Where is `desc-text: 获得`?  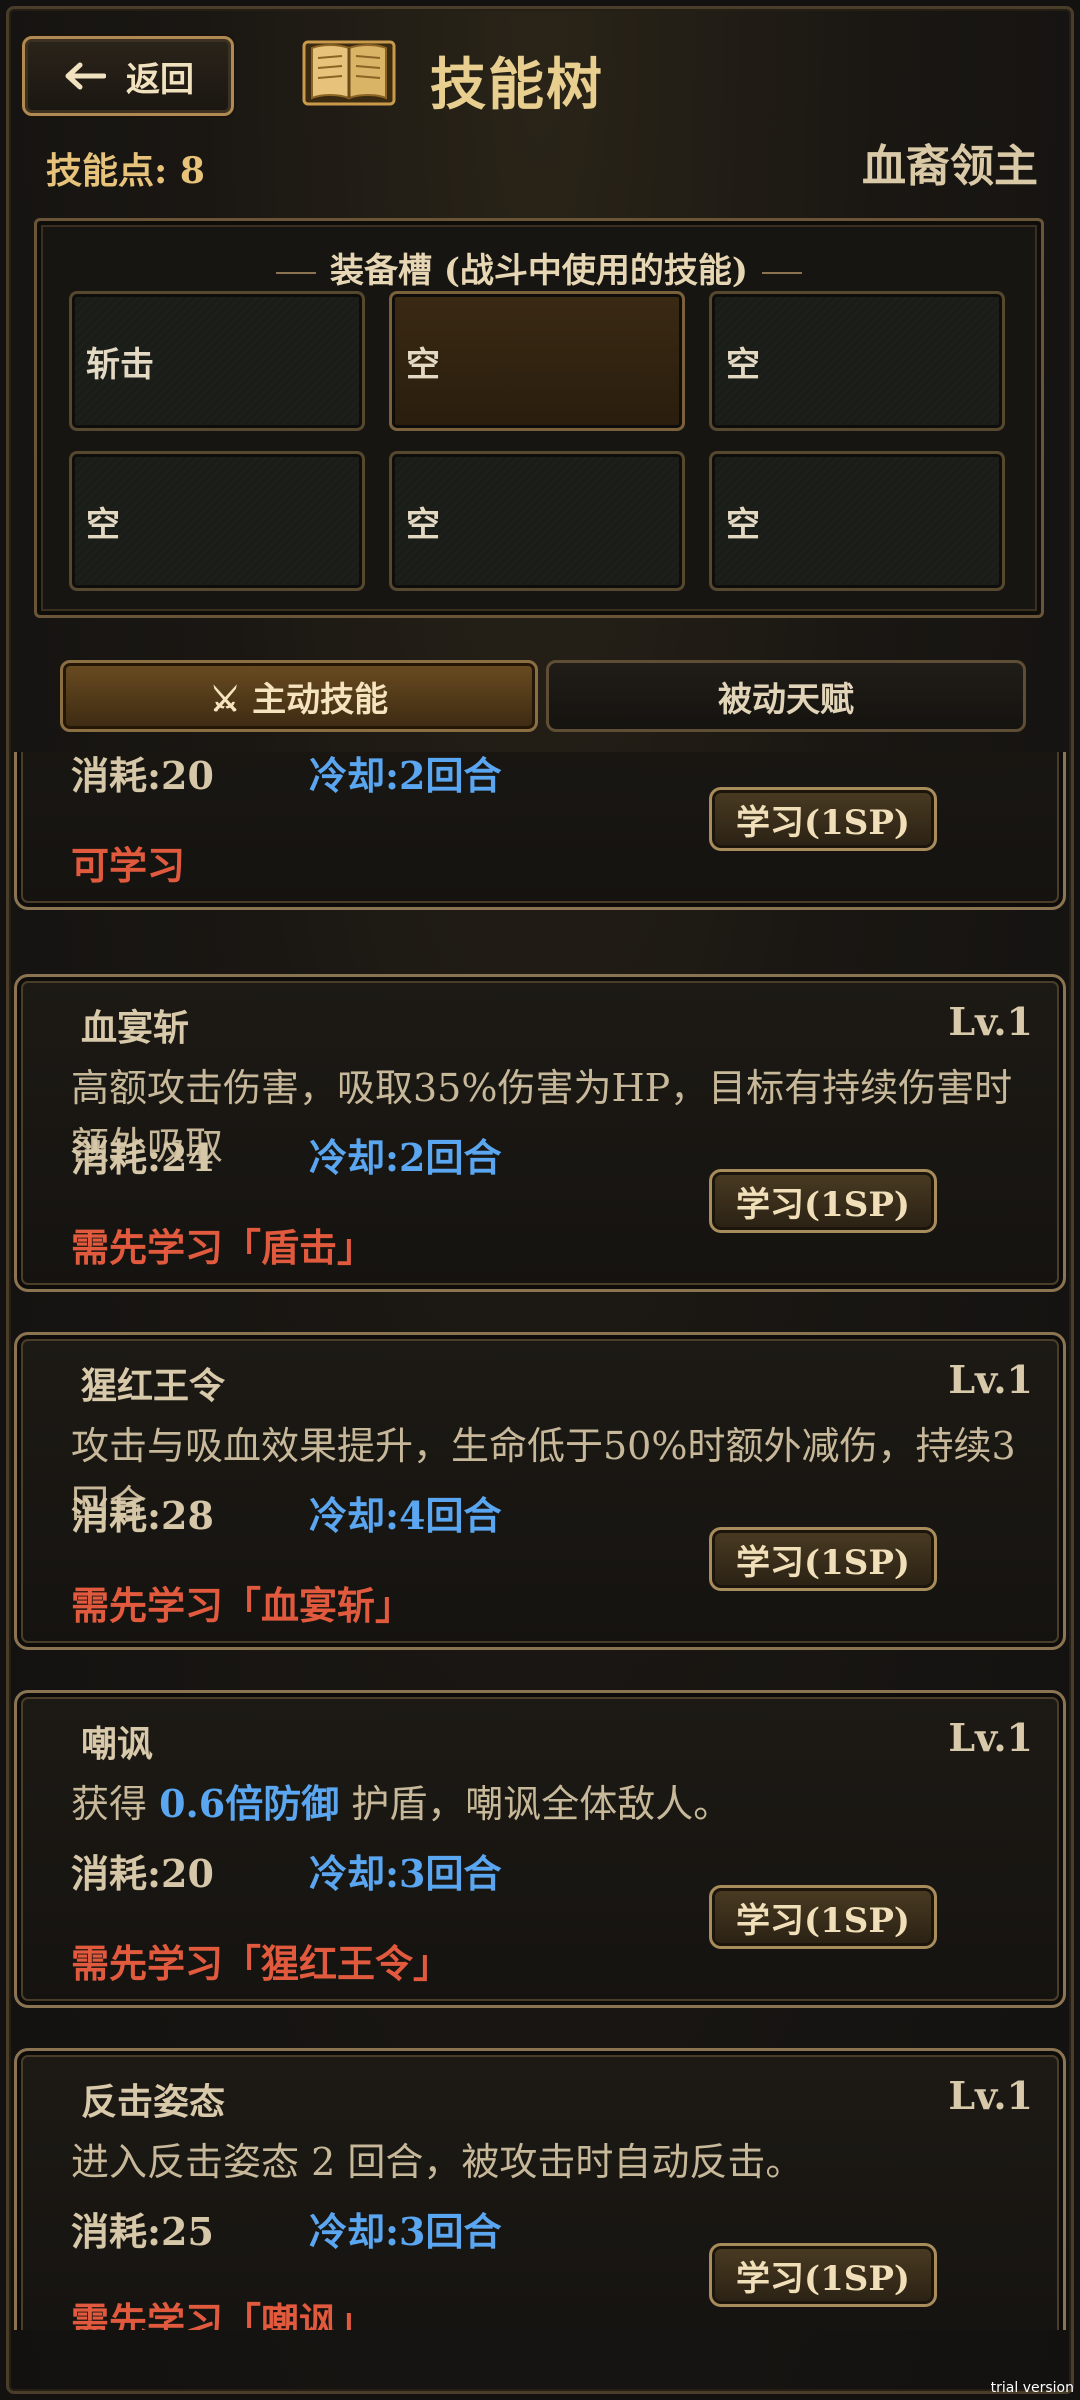 desc-text: 获得 is located at coordinates (115, 1804).